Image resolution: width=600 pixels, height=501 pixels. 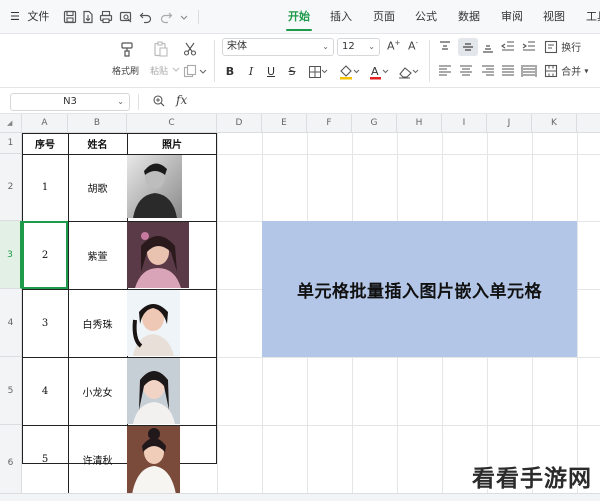 What do you see at coordinates (512, 17) in the screenshot?
I see `tab-review: 审阅` at bounding box center [512, 17].